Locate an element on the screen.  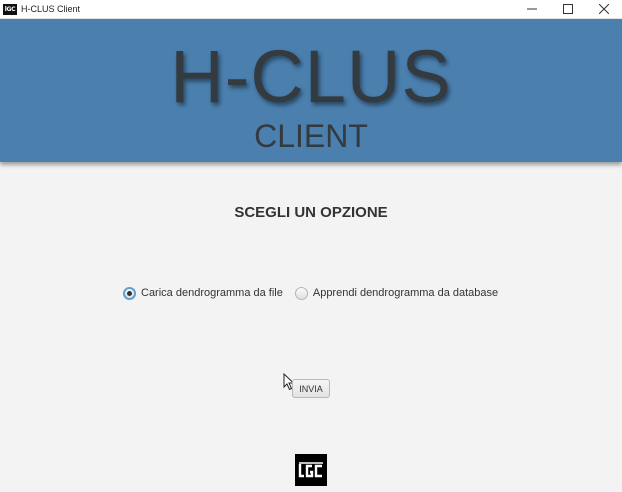
lgc-logo-mark is located at coordinates (310, 470).